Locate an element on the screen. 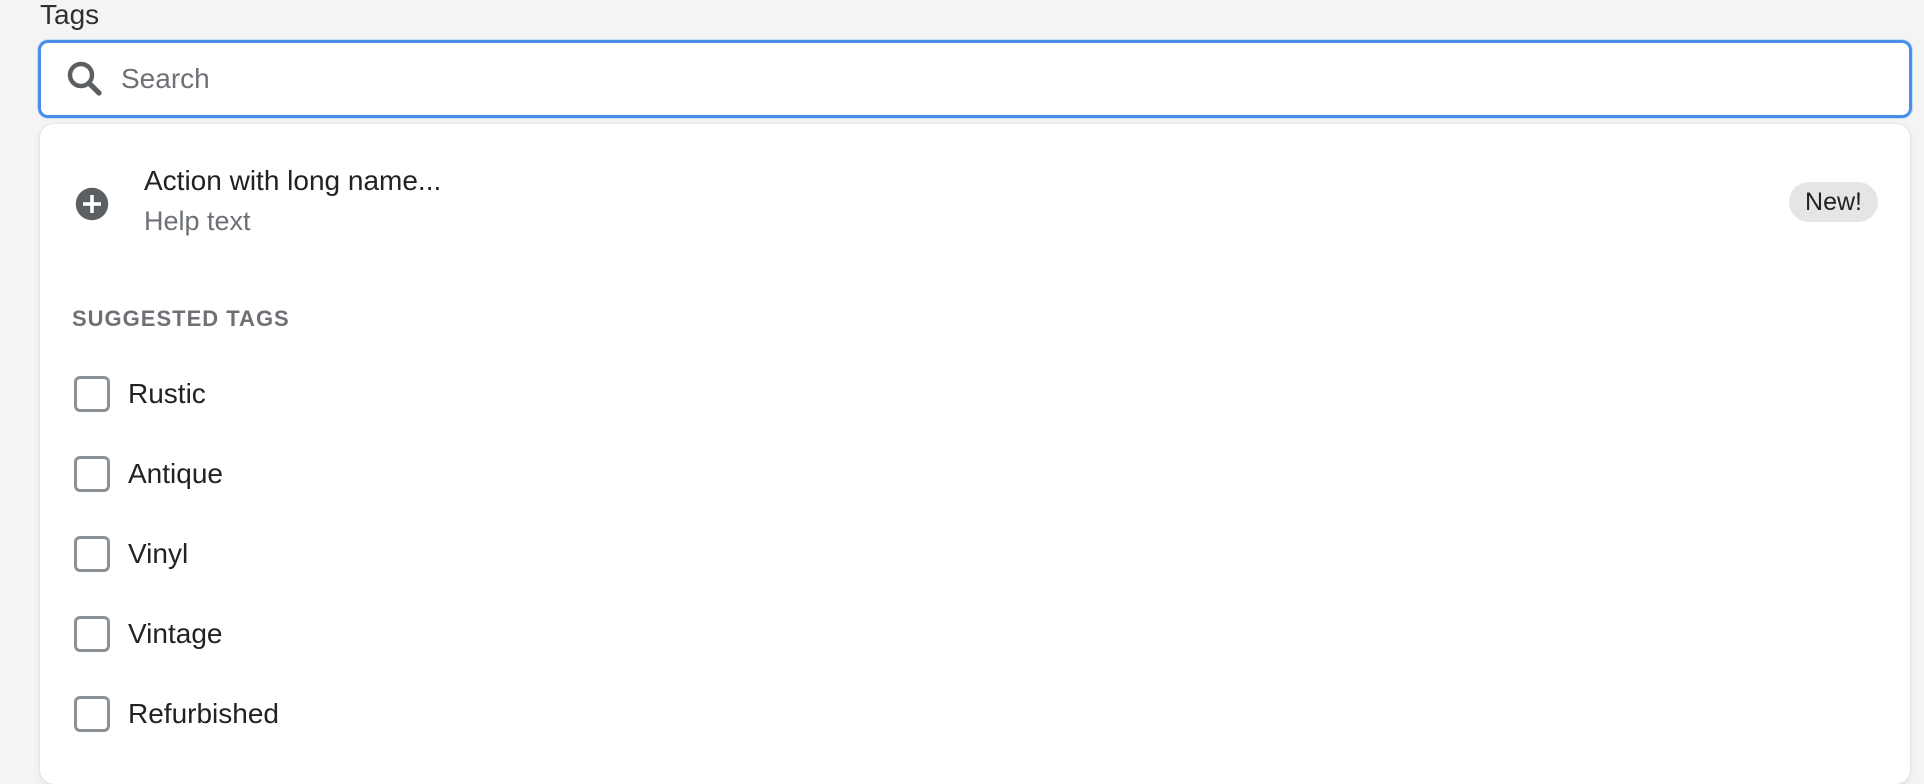 This screenshot has width=1924, height=784. plus-circle-icon is located at coordinates (92, 204).